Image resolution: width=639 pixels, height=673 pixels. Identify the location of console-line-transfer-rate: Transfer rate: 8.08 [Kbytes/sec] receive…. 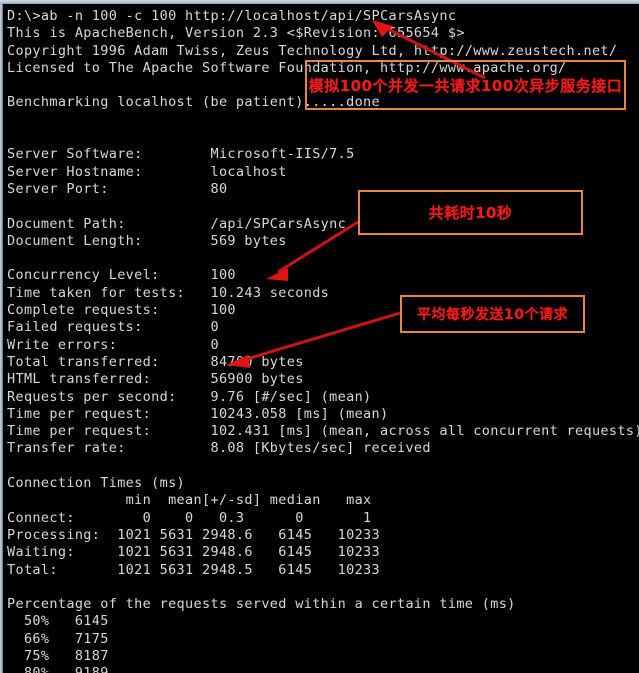
(219, 448).